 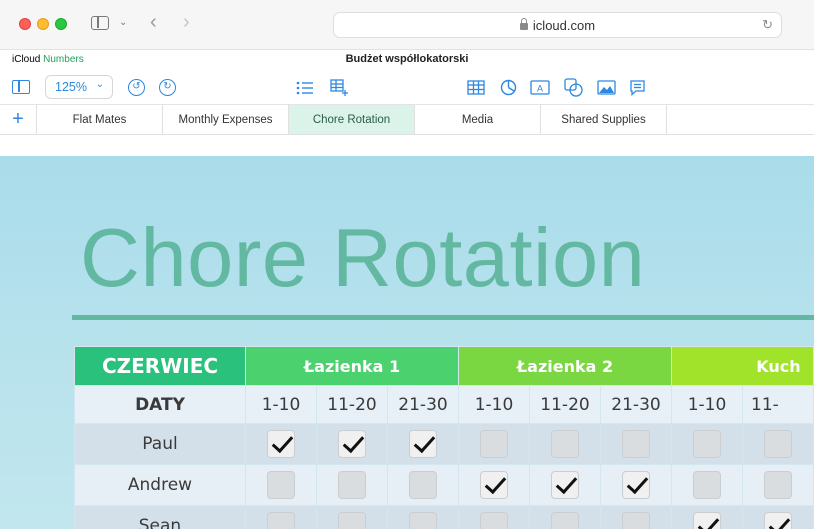 I want to click on text-box-icon: A, so click(x=540, y=87).